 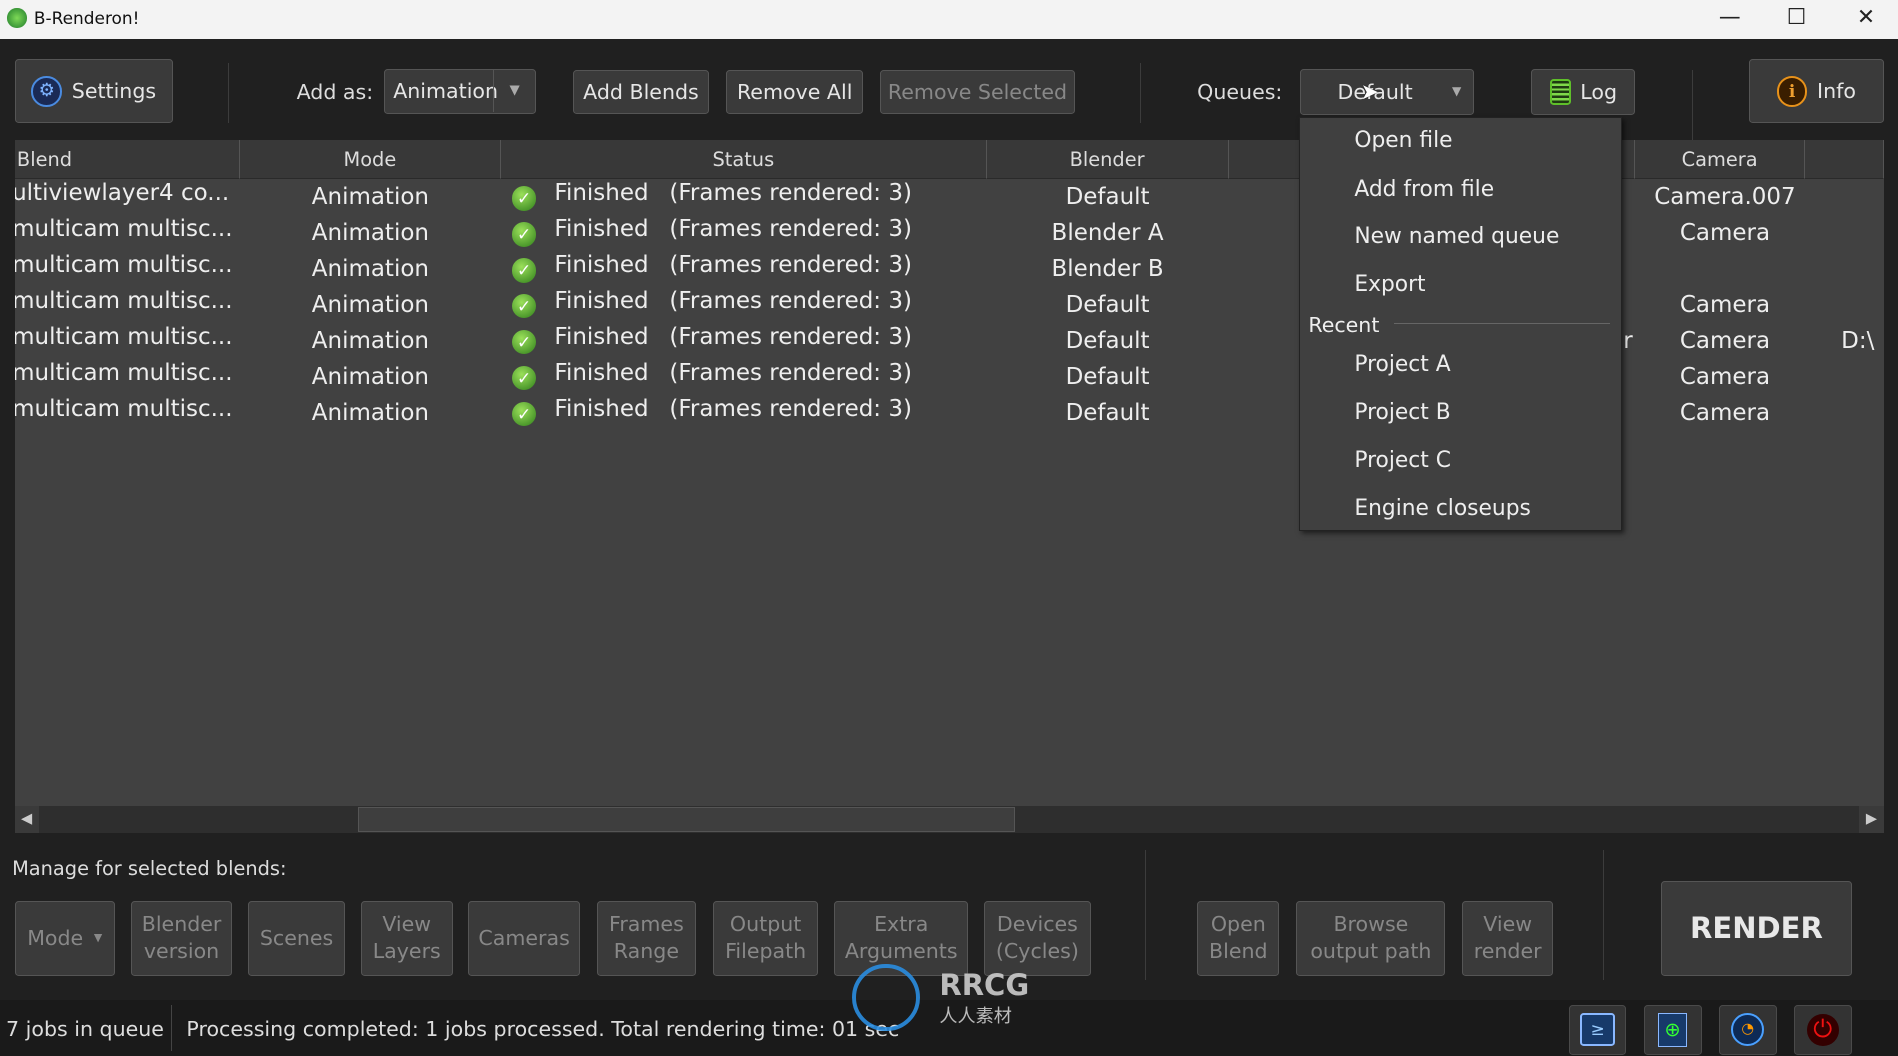 I want to click on terminal-icon: ≥, so click(x=1597, y=1030).